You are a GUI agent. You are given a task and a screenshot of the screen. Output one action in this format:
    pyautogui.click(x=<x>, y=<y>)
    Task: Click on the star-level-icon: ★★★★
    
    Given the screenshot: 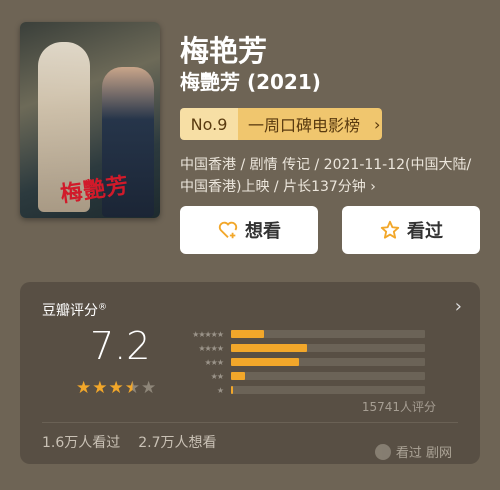 What is the action you would take?
    pyautogui.click(x=211, y=348)
    